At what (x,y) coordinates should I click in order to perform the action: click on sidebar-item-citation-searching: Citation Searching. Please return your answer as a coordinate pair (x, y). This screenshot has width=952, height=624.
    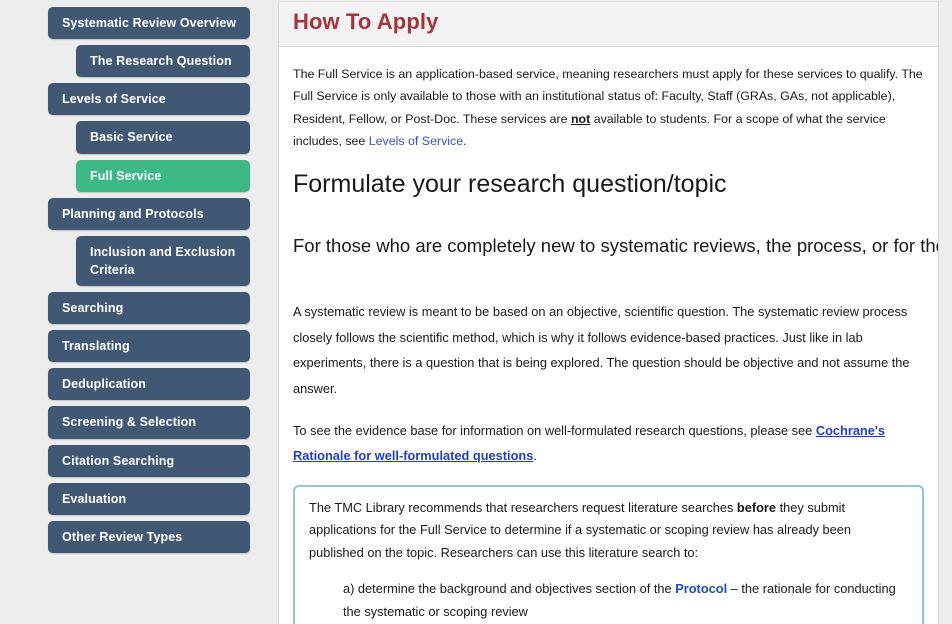
    Looking at the image, I should click on (149, 460).